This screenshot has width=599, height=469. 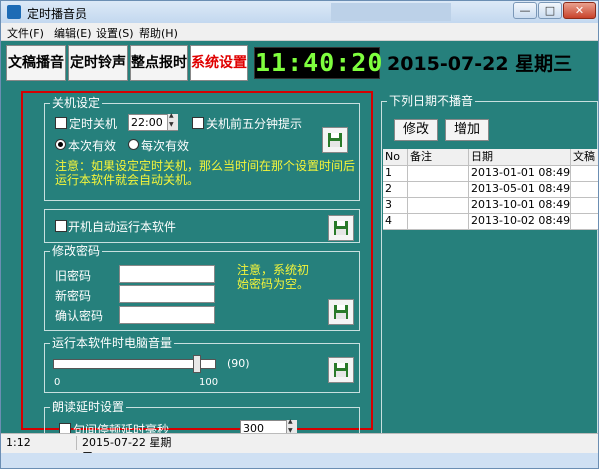 I want to click on volume-slider-thumb, so click(x=196, y=364).